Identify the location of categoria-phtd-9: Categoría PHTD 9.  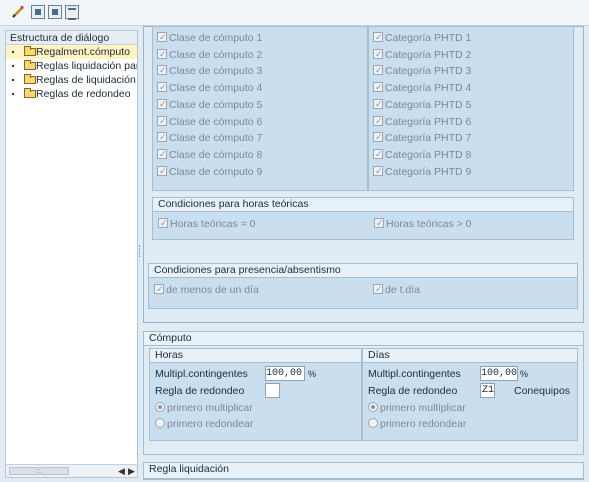
(422, 171).